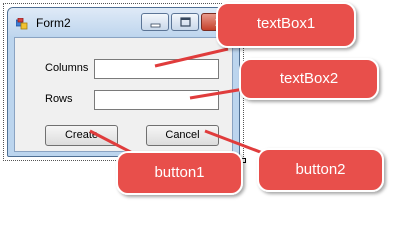  I want to click on textbox2-callout-label: textBox2, so click(309, 78).